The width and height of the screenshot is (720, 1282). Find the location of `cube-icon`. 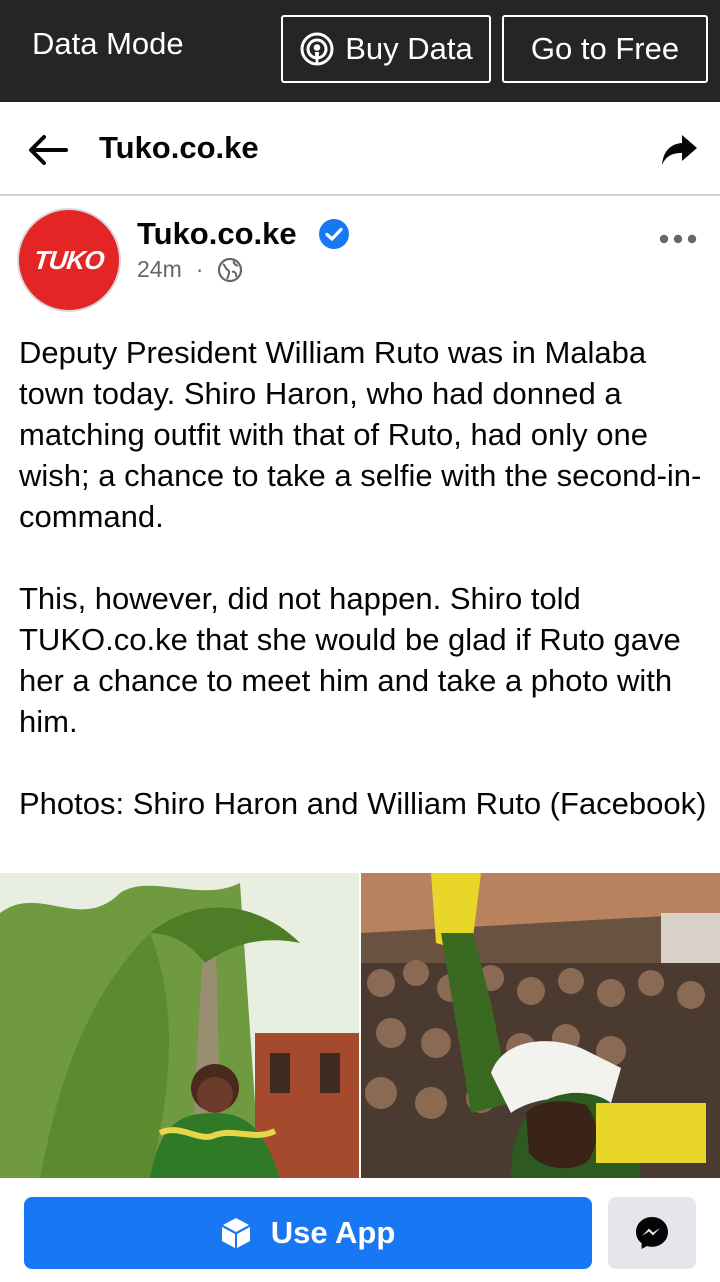

cube-icon is located at coordinates (235, 1233).